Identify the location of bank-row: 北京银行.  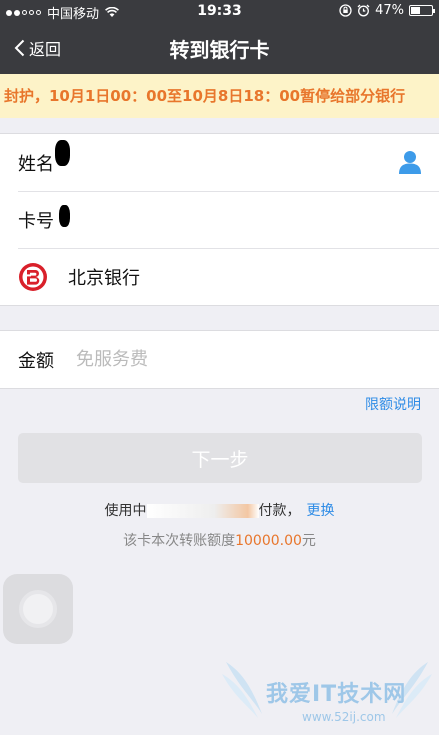
(219, 276).